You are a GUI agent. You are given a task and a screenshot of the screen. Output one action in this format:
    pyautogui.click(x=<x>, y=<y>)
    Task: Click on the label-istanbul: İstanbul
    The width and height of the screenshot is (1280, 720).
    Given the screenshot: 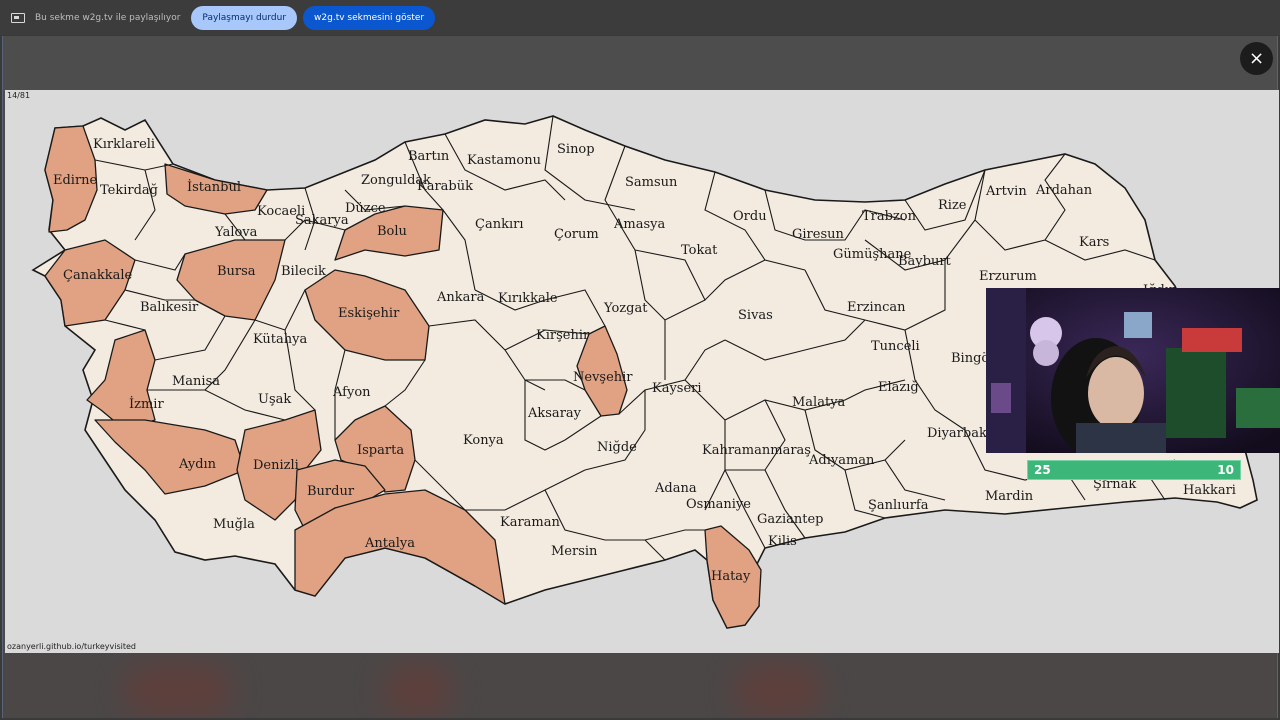 What is the action you would take?
    pyautogui.click(x=214, y=186)
    